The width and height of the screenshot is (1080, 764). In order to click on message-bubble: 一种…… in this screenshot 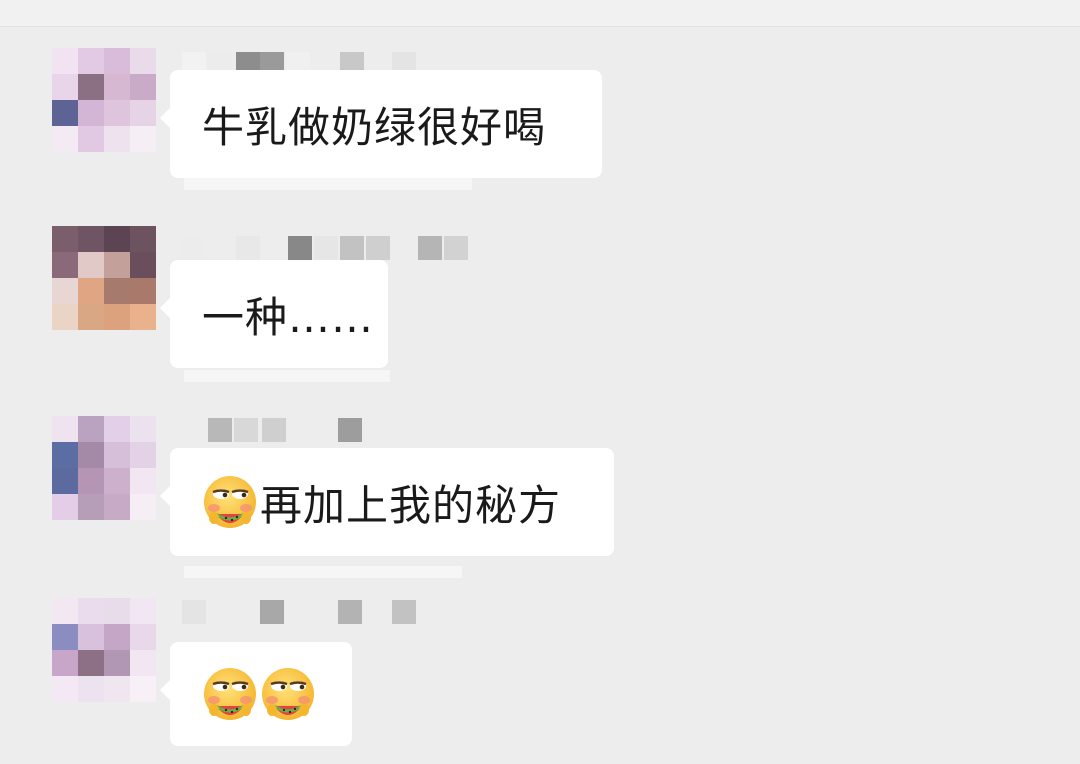, I will do `click(274, 314)`.